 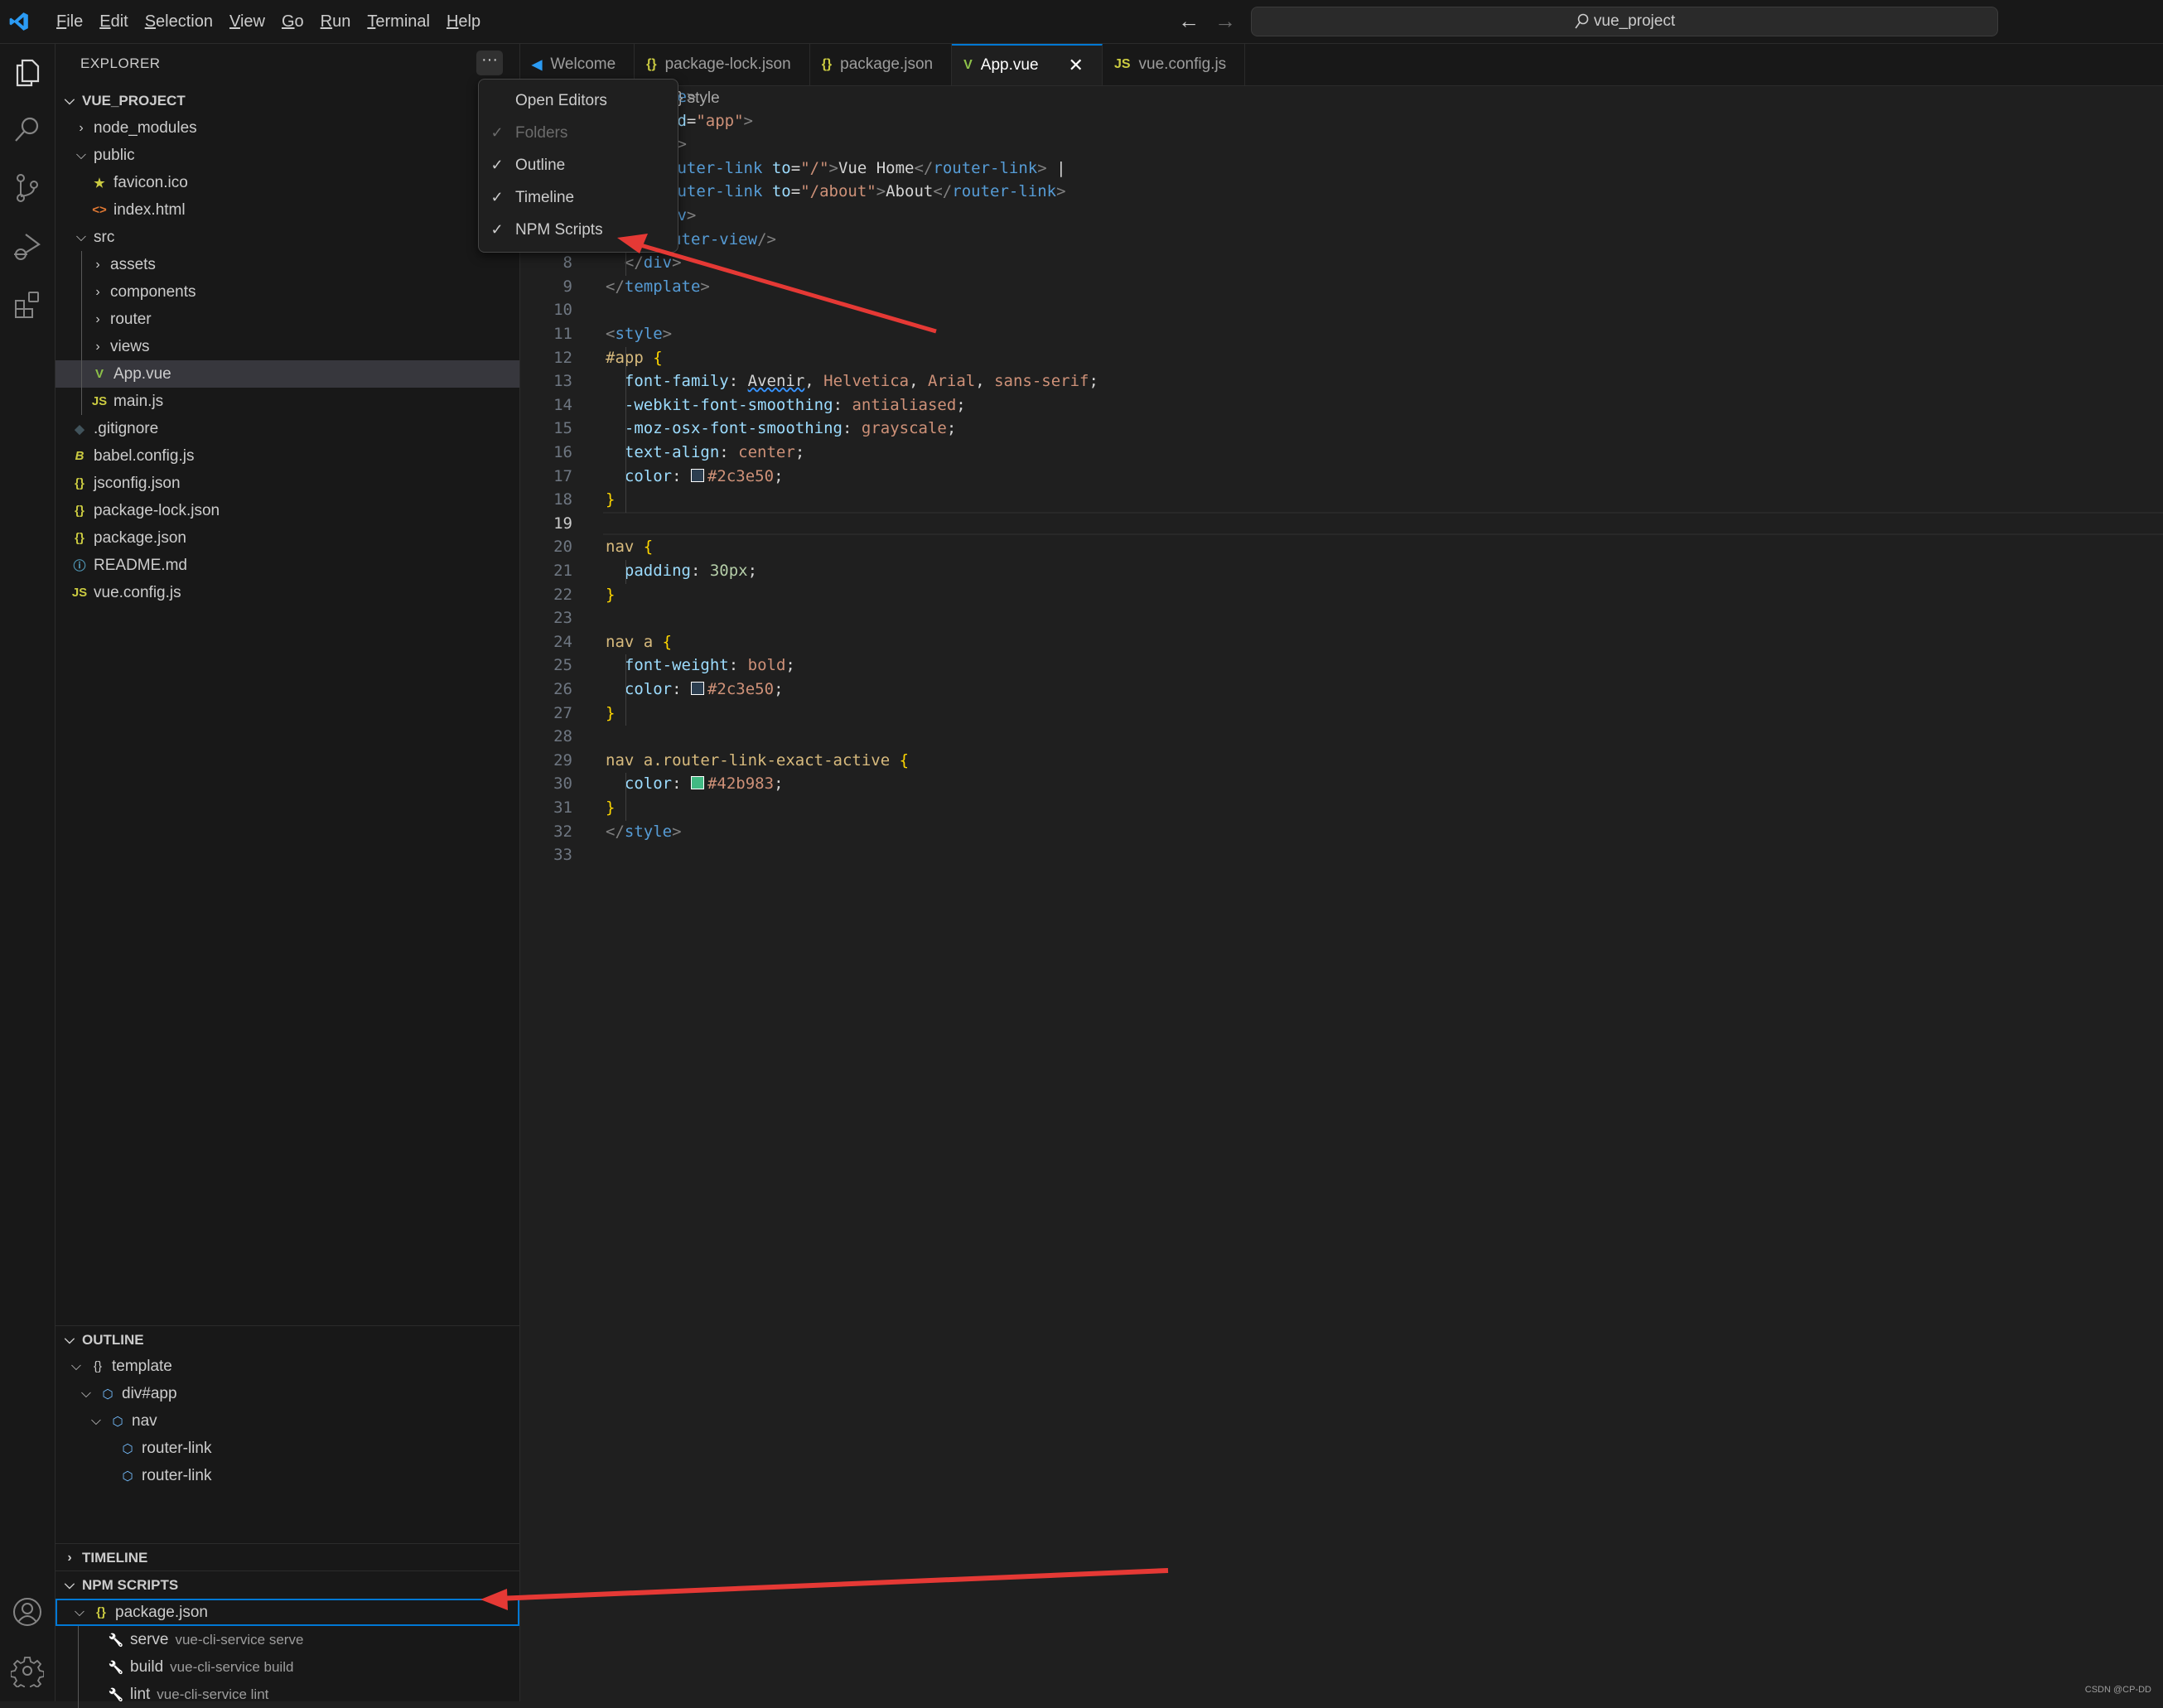 What do you see at coordinates (578, 100) in the screenshot?
I see `menu-item-open-editors: Open Editors` at bounding box center [578, 100].